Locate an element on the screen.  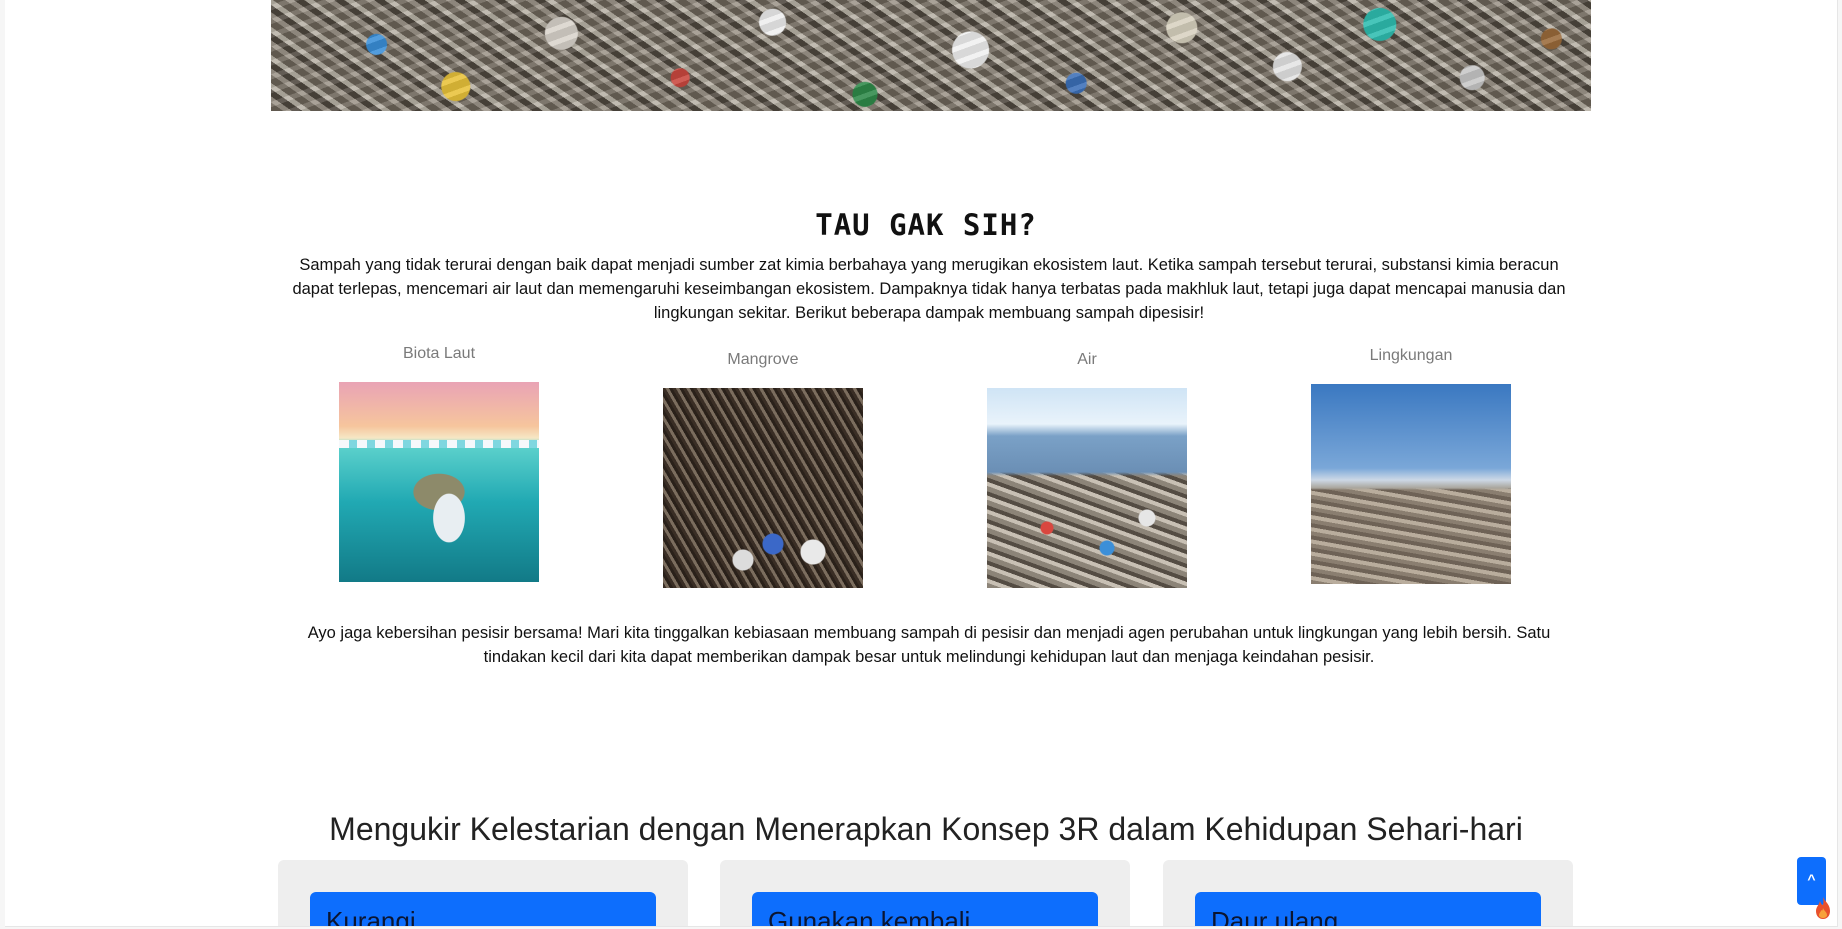
impact-image-mangrove is located at coordinates (763, 488).